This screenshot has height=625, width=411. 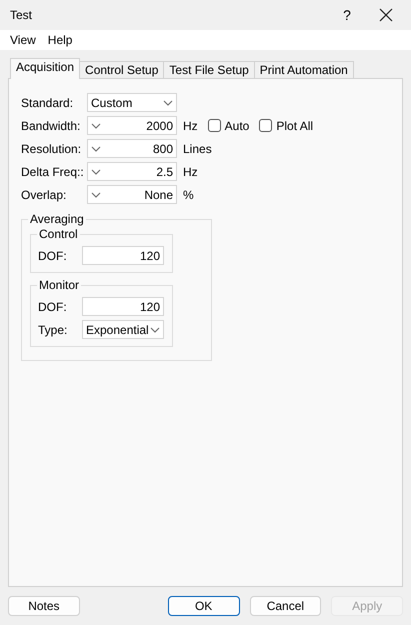 What do you see at coordinates (132, 148) in the screenshot?
I see `spin-field: 800` at bounding box center [132, 148].